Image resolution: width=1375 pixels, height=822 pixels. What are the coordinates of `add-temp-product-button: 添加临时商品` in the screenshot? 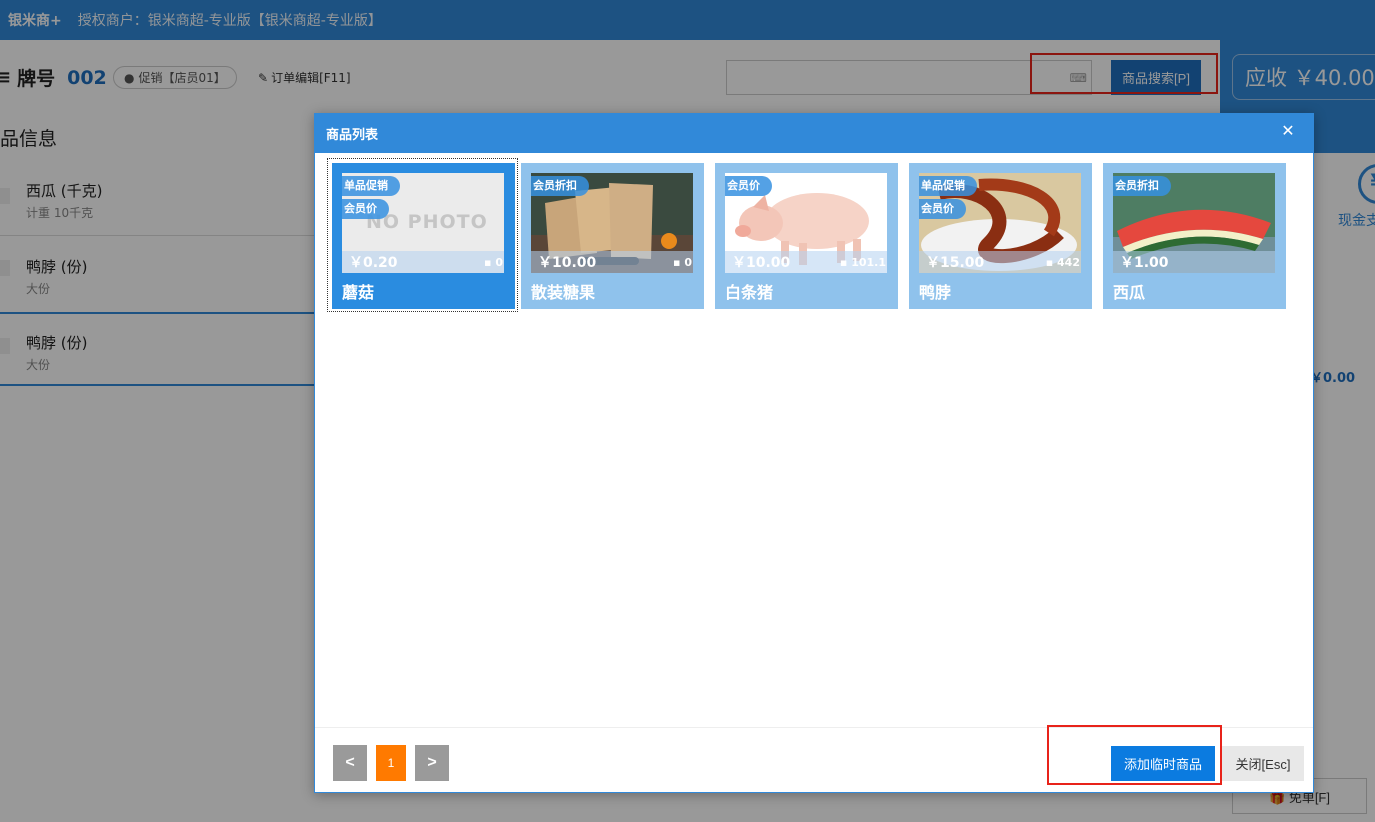 It's located at (1163, 763).